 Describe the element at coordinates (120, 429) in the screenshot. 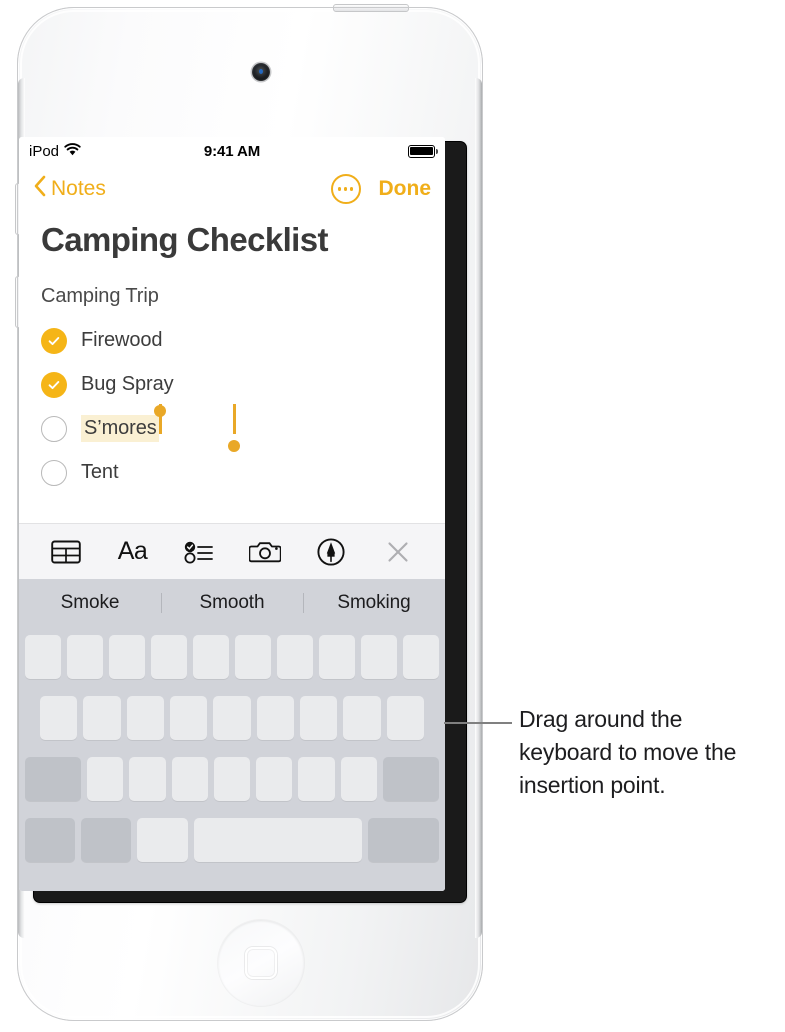

I see `selected-text: S’mores` at that location.